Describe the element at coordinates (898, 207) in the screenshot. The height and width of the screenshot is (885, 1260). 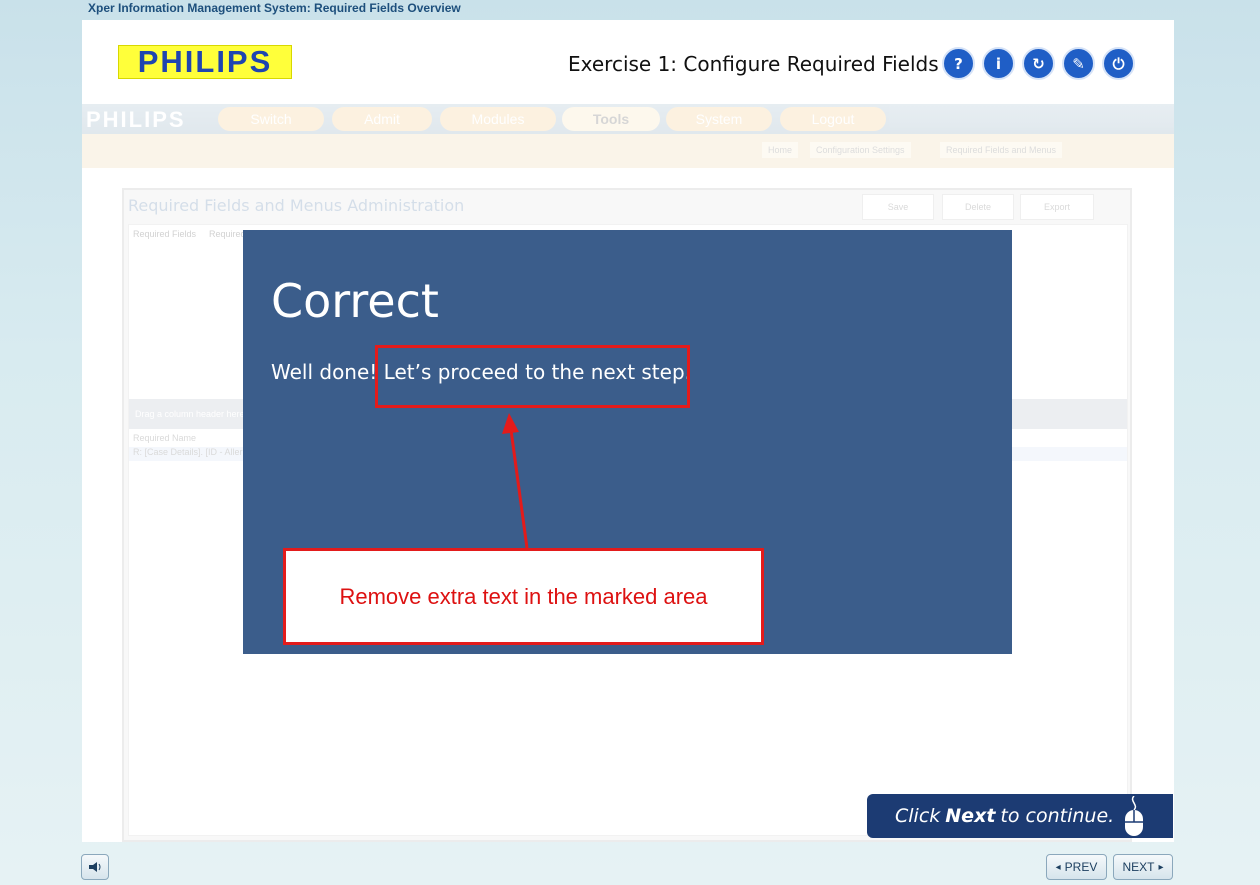
I see `app-save-button: Save` at that location.